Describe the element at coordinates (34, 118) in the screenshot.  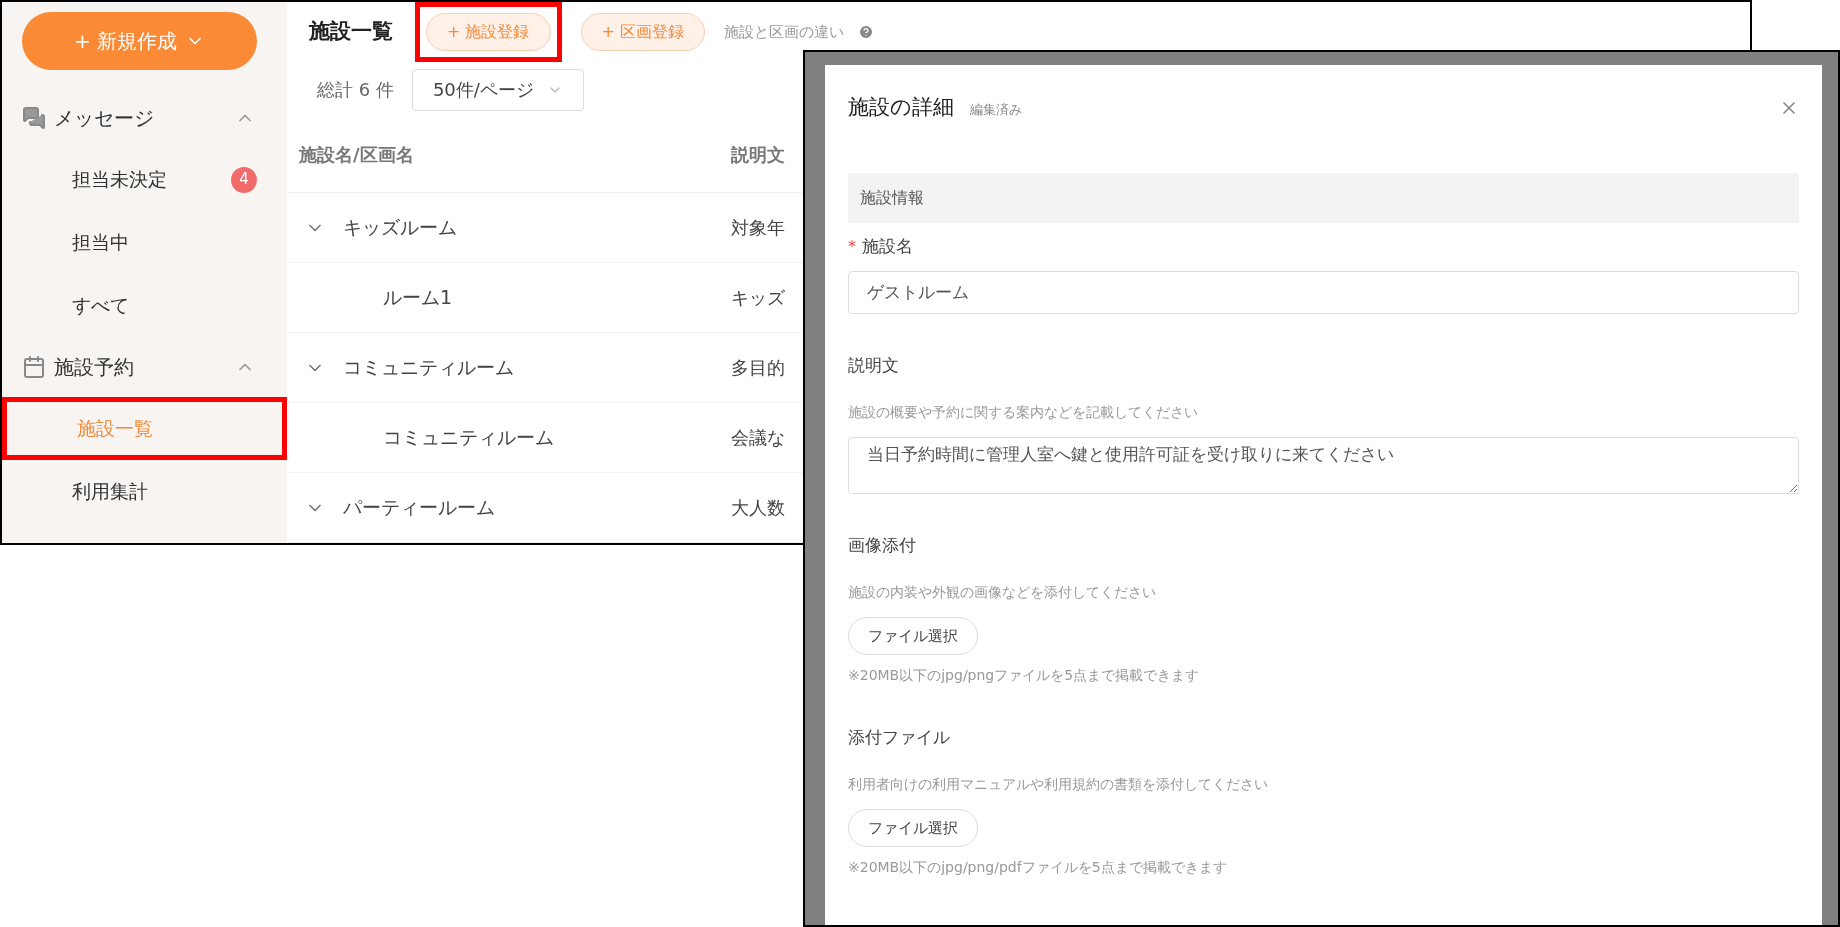
I see `chat-icon` at that location.